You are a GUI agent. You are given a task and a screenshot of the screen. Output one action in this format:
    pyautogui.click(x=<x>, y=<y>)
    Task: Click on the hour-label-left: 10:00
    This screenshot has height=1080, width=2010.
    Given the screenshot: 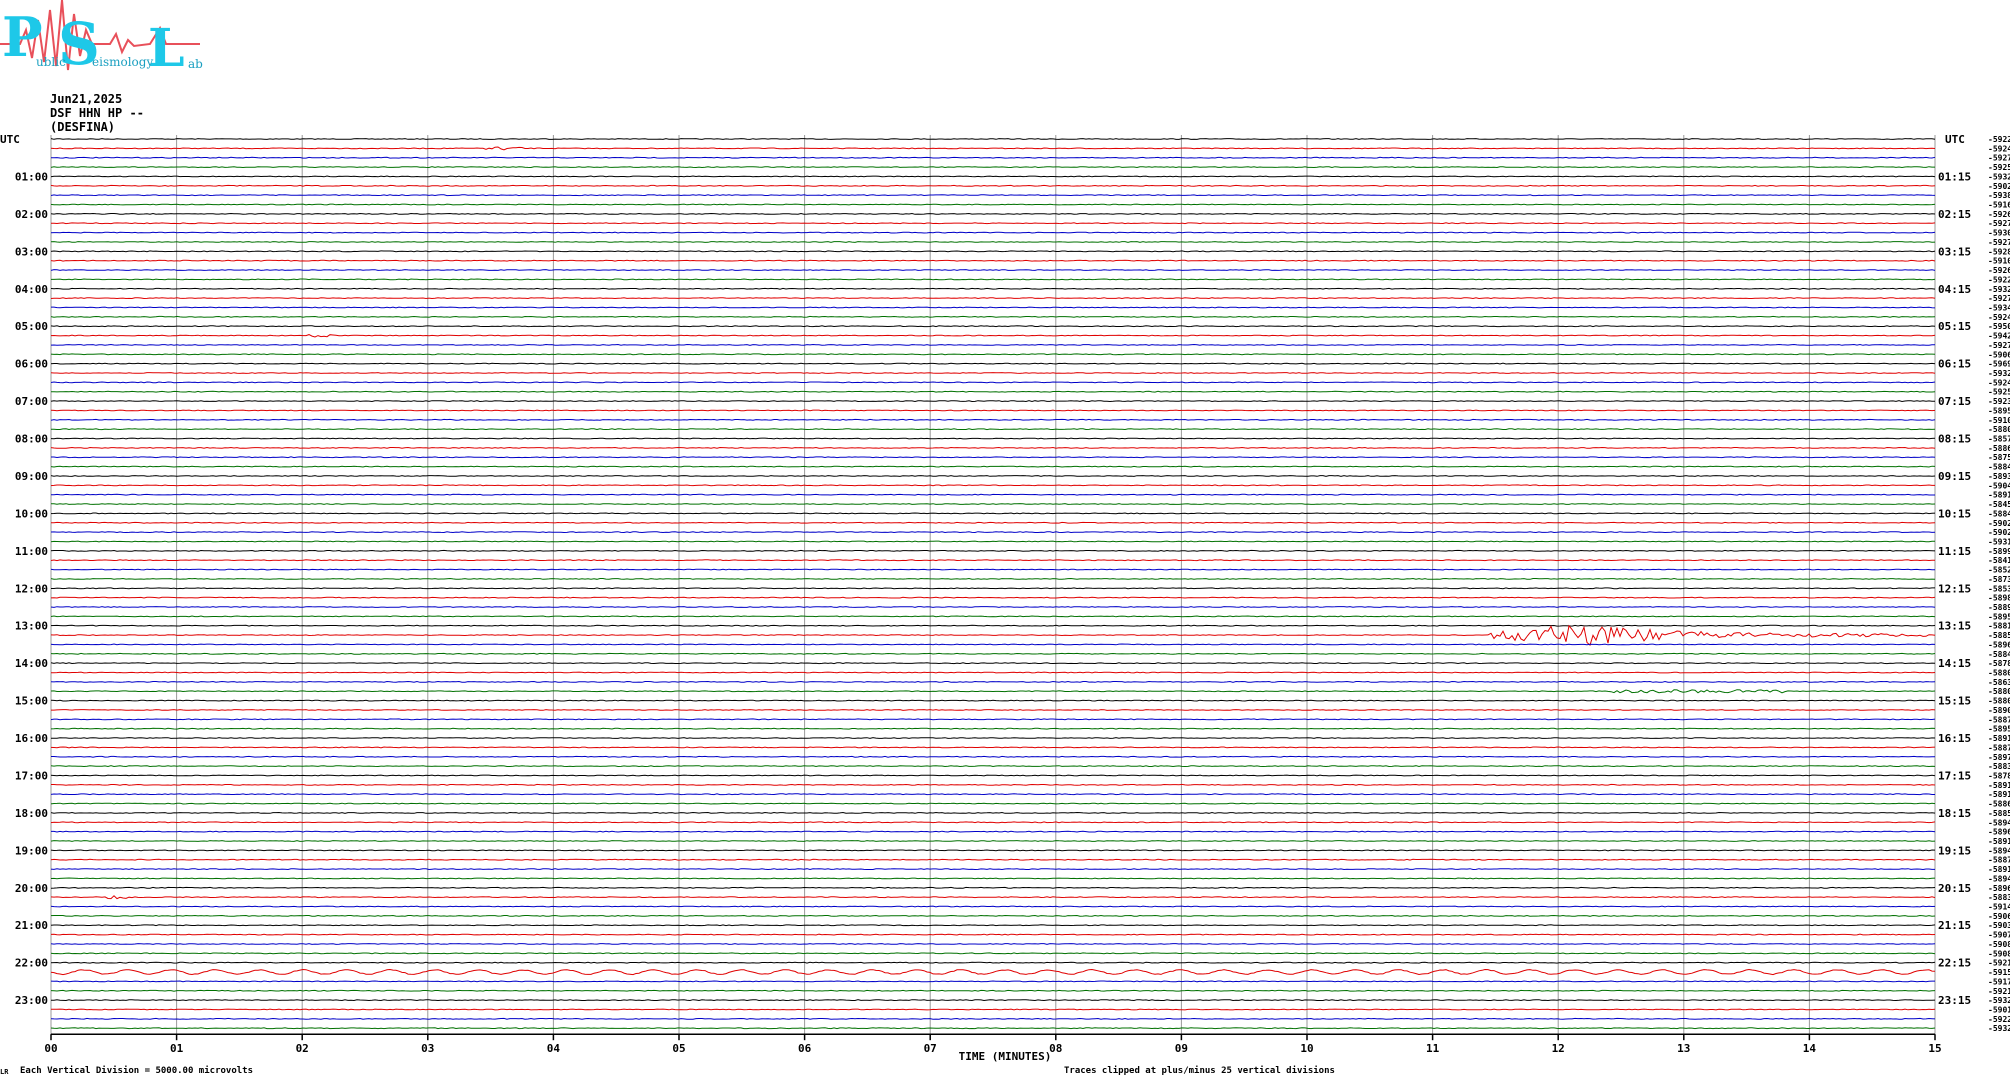 What is the action you would take?
    pyautogui.click(x=31, y=513)
    